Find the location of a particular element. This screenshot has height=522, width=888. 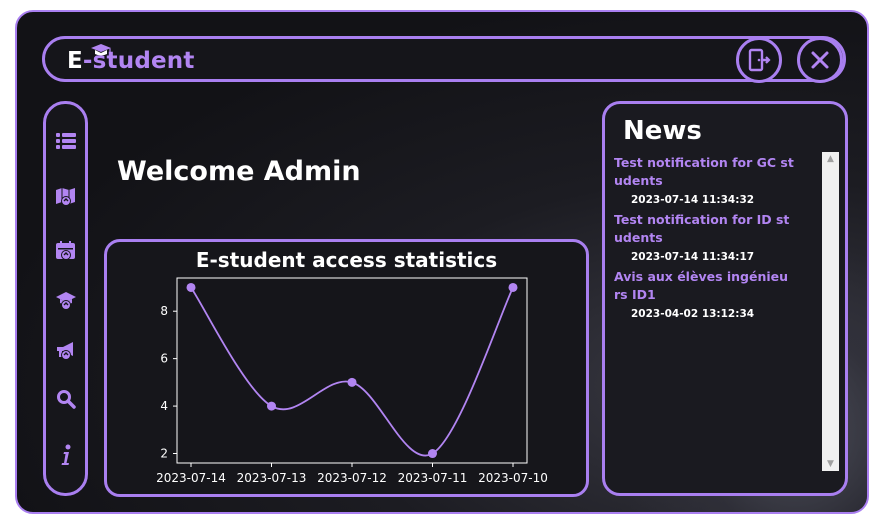

close-x-icon is located at coordinates (820, 60).